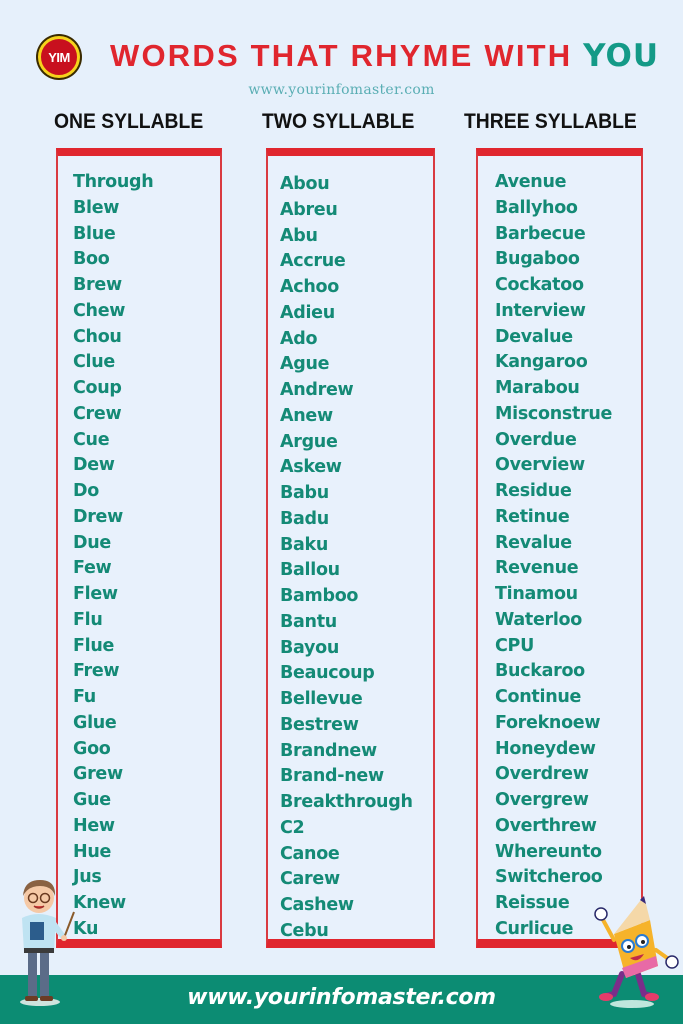  I want to click on word-item: Chou, so click(97, 336).